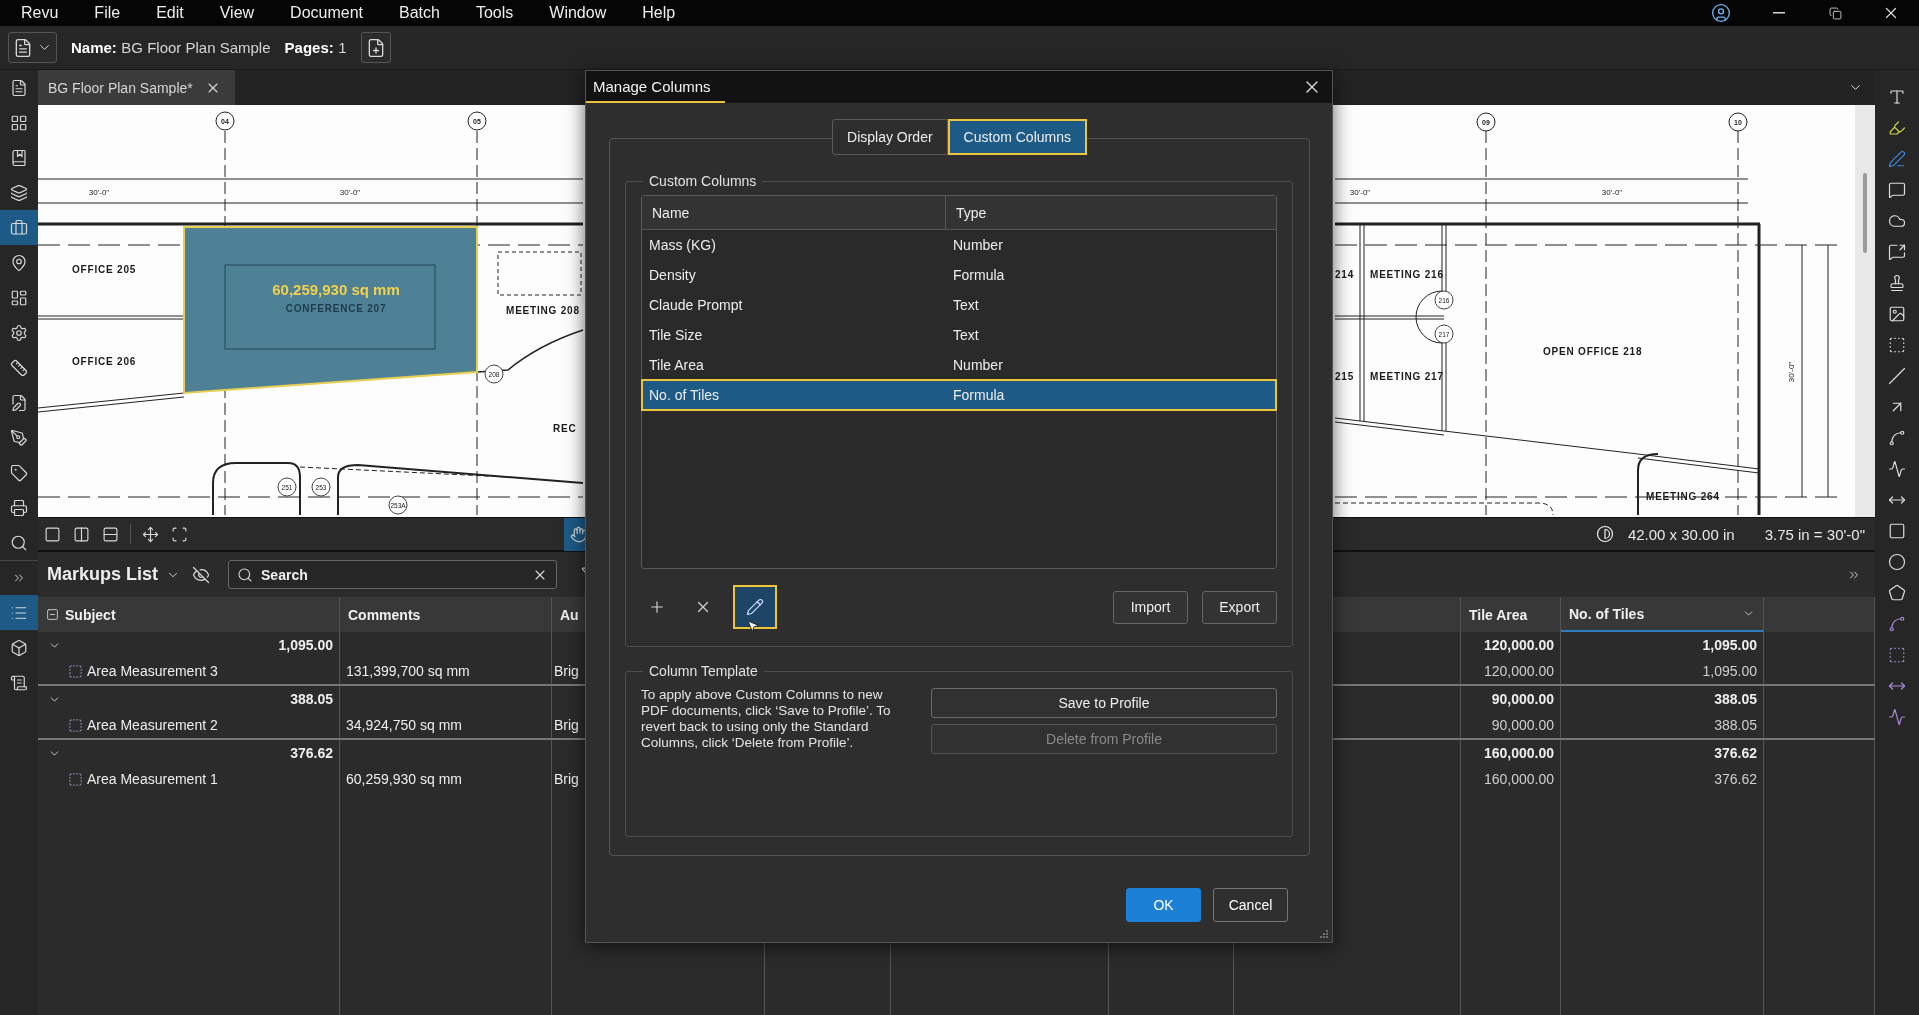  Describe the element at coordinates (311, 753) in the screenshot. I see `group-total: 376.62` at that location.